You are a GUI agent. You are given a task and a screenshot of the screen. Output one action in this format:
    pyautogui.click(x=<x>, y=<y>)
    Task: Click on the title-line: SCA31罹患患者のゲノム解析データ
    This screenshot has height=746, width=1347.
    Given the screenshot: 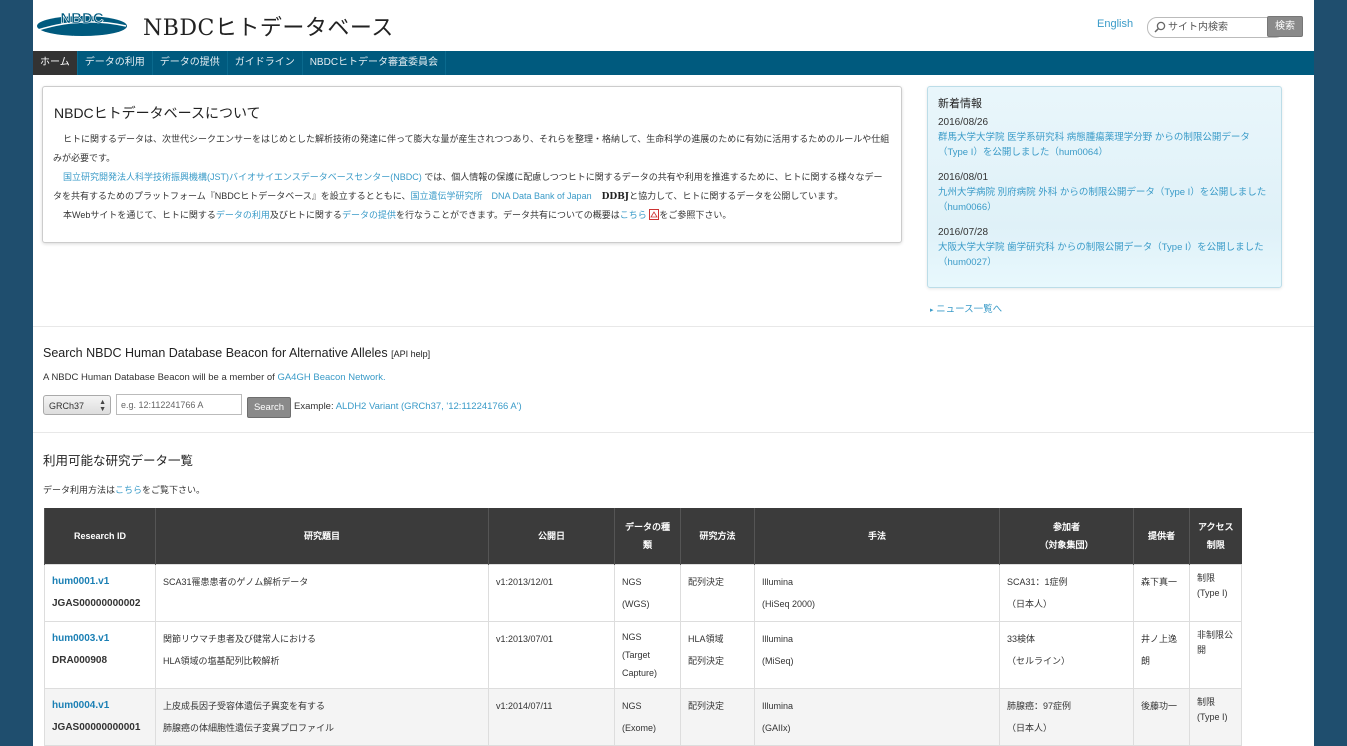 What is the action you would take?
    pyautogui.click(x=236, y=582)
    